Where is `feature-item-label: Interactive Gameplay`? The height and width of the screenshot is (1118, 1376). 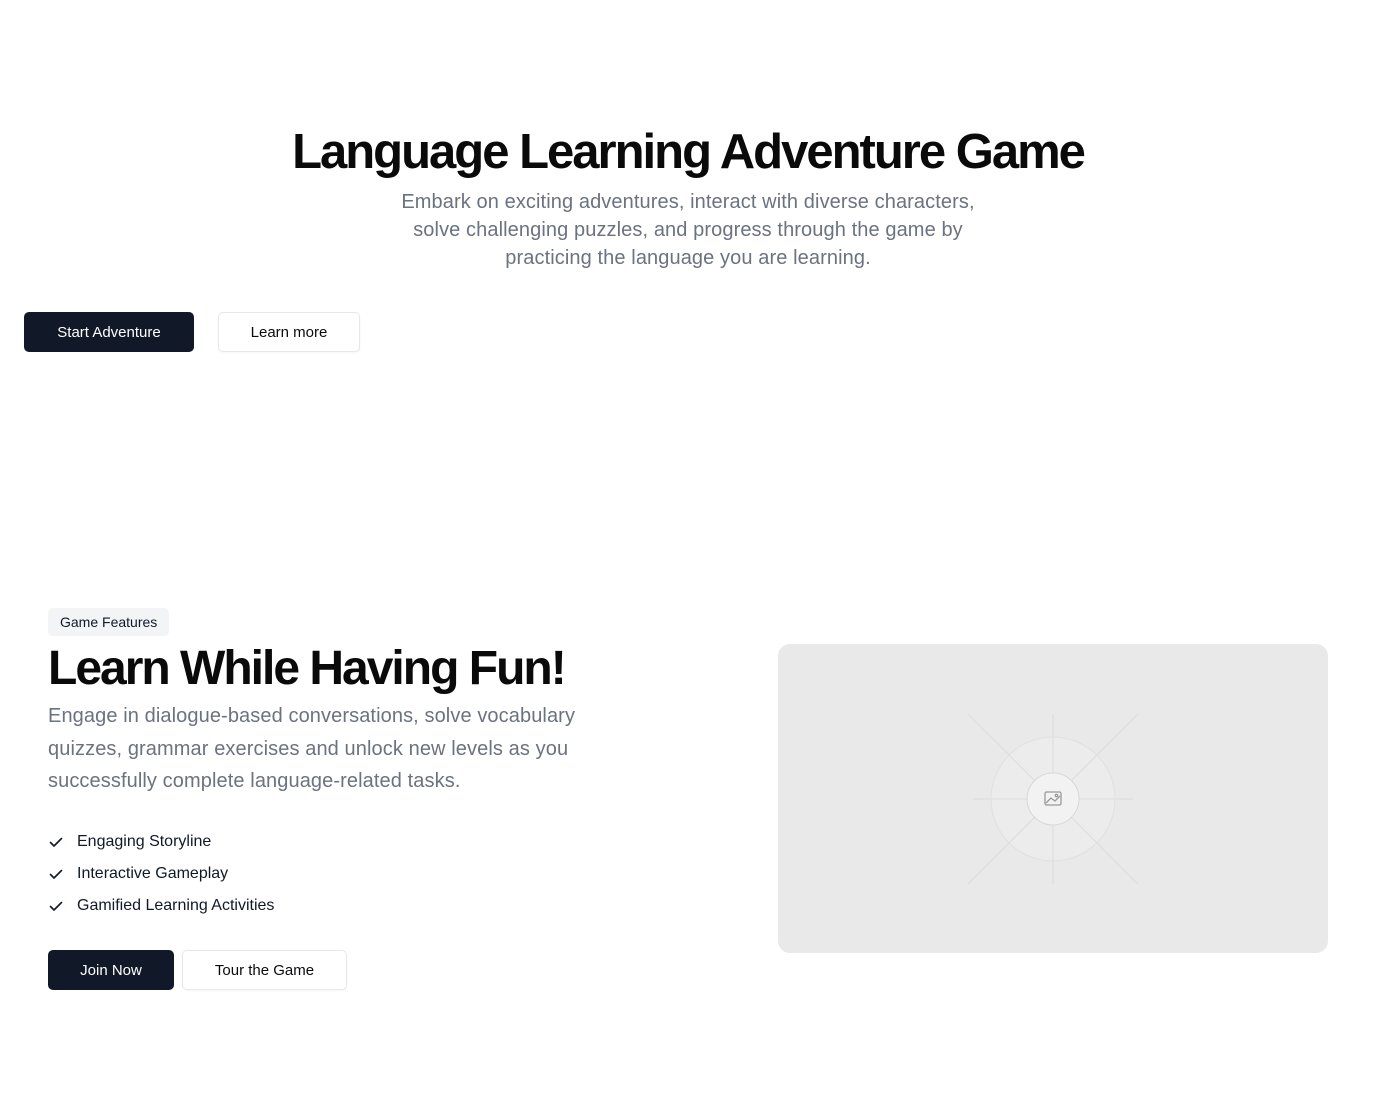
feature-item-label: Interactive Gameplay is located at coordinates (153, 873).